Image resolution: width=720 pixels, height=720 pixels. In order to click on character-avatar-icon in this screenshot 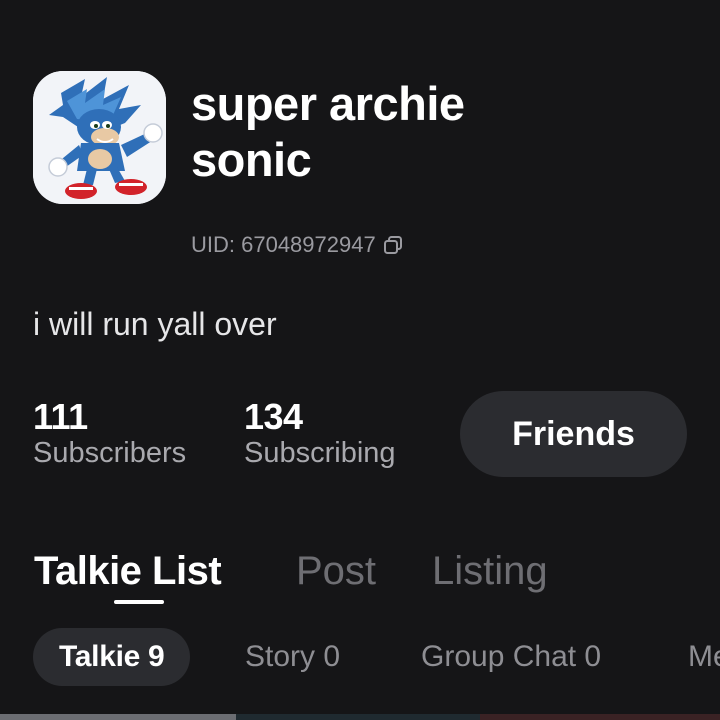, I will do `click(99, 137)`.